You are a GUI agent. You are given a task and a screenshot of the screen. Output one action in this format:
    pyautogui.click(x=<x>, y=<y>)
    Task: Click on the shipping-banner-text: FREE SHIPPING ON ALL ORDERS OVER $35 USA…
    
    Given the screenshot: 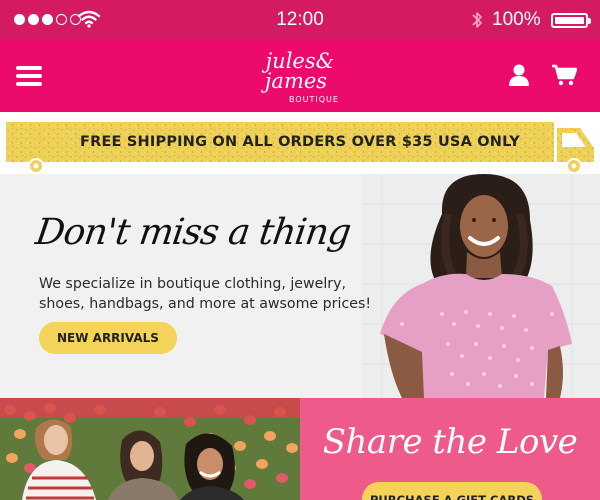 What is the action you would take?
    pyautogui.click(x=299, y=142)
    